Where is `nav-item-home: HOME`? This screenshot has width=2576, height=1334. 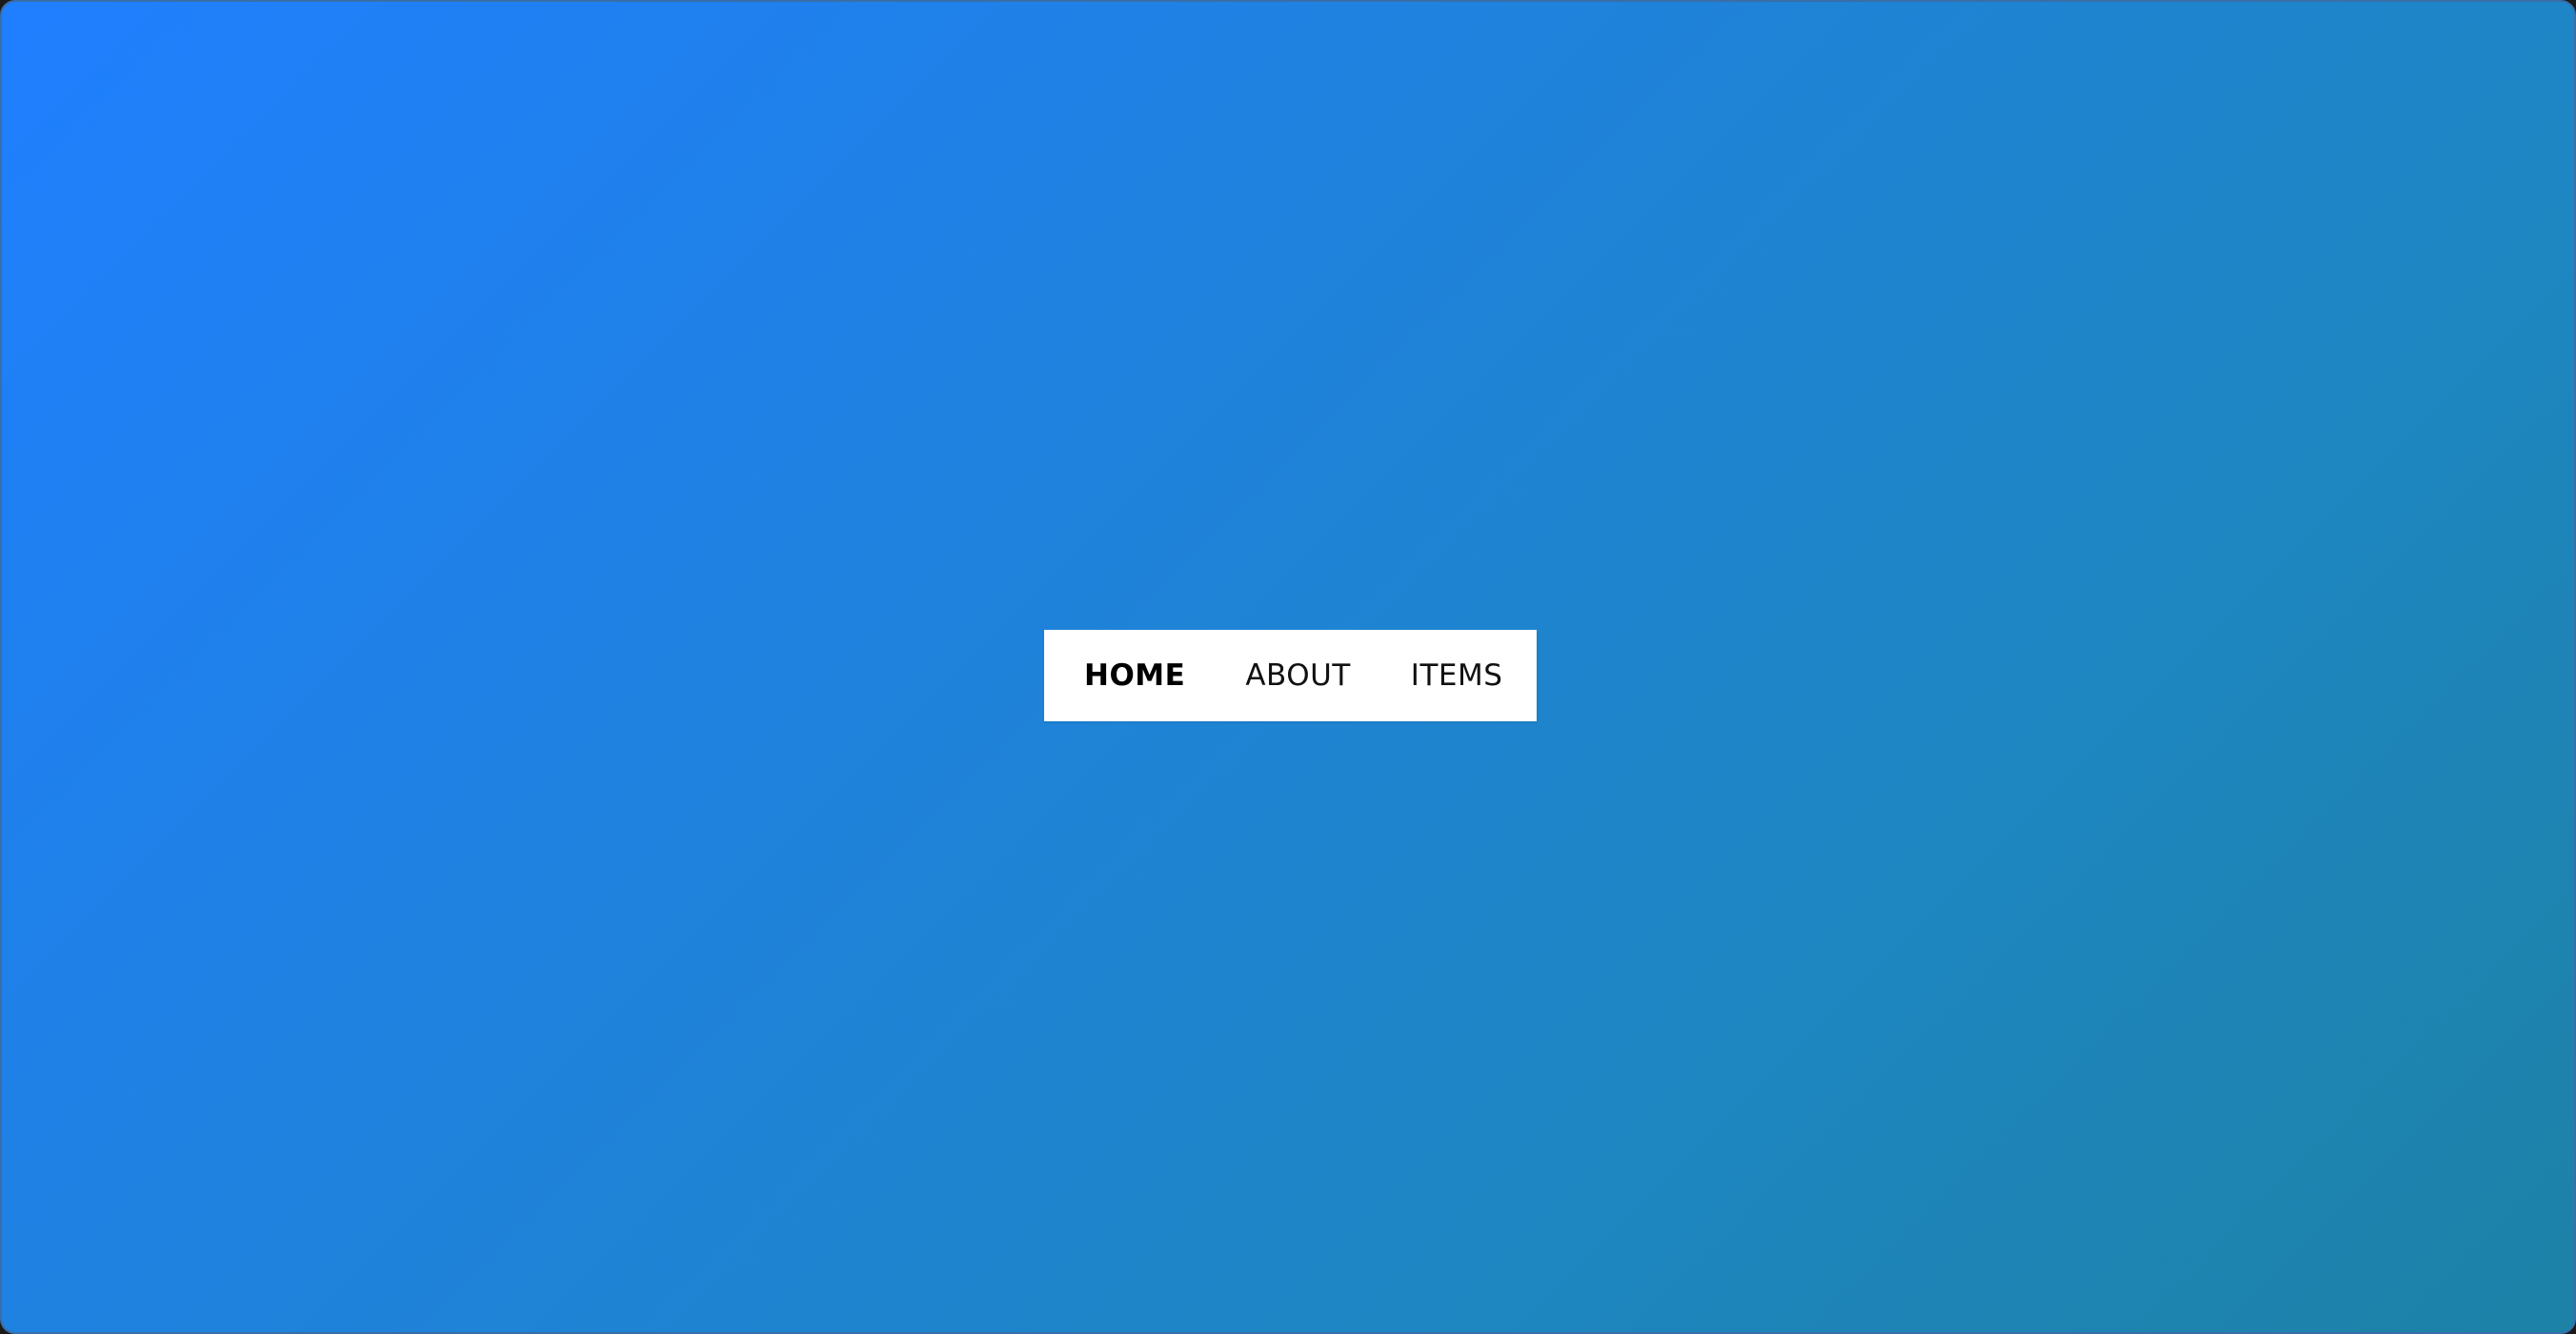
nav-item-home: HOME is located at coordinates (1134, 675).